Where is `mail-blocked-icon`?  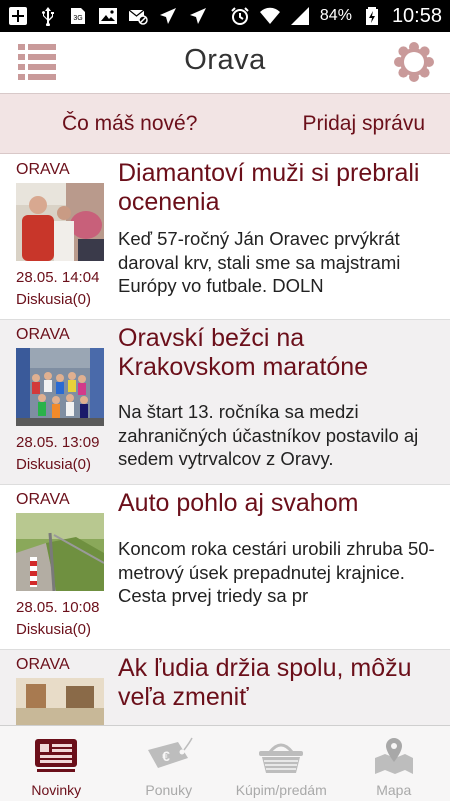 mail-blocked-icon is located at coordinates (138, 16).